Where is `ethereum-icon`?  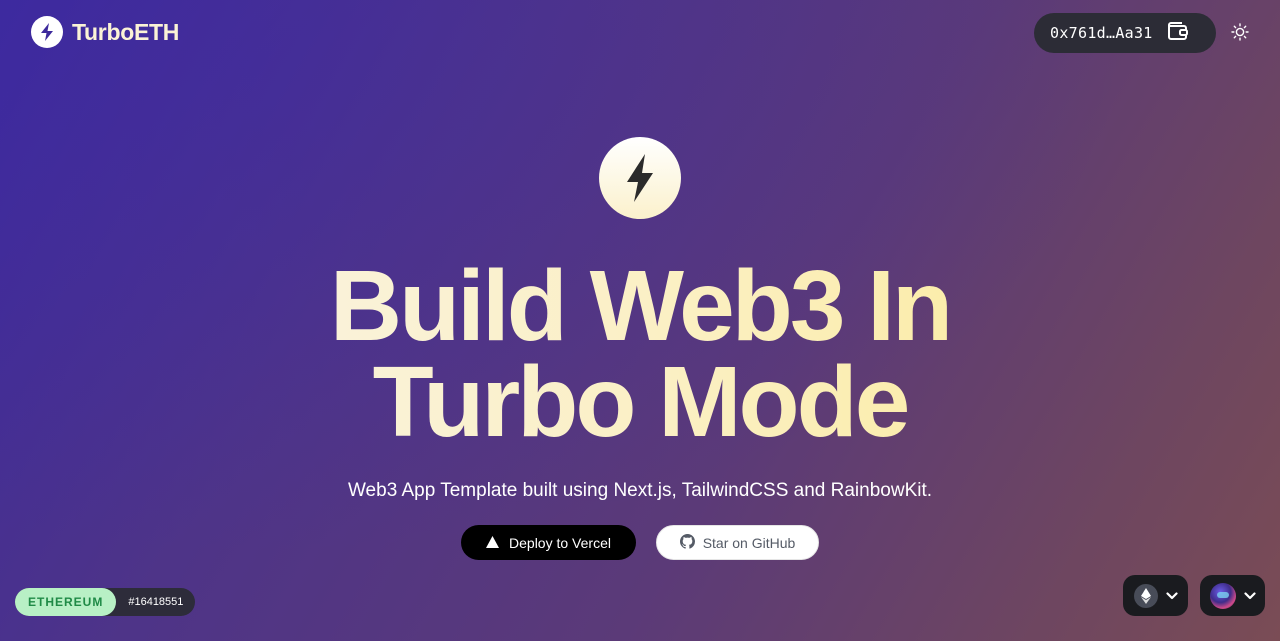
ethereum-icon is located at coordinates (1145, 595).